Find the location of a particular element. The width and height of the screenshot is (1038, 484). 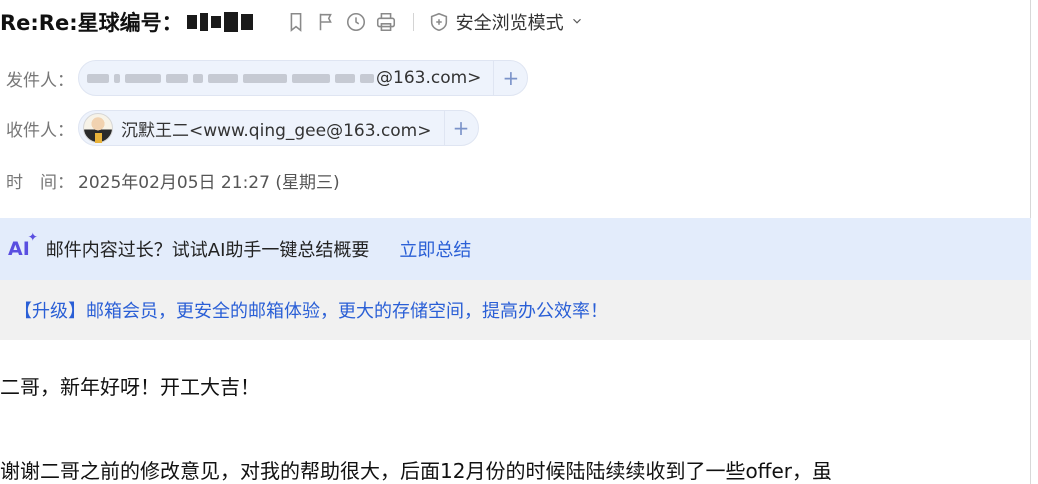

safe-mode-label: 安全浏览模式 is located at coordinates (509, 23).